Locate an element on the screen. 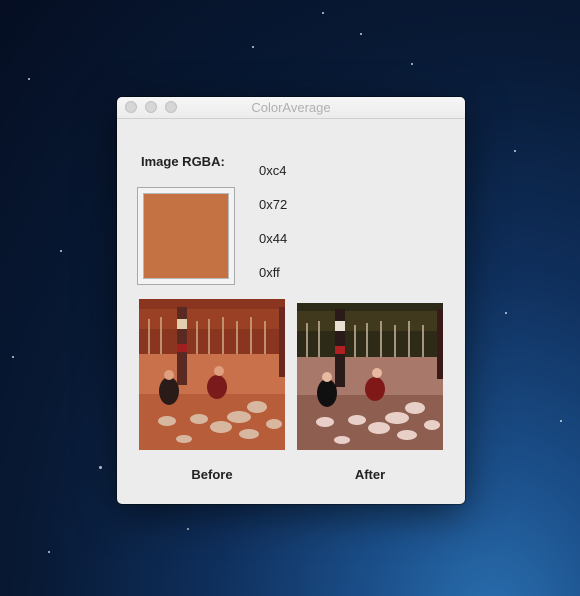 Image resolution: width=580 pixels, height=596 pixels. average-color-swatch is located at coordinates (186, 236).